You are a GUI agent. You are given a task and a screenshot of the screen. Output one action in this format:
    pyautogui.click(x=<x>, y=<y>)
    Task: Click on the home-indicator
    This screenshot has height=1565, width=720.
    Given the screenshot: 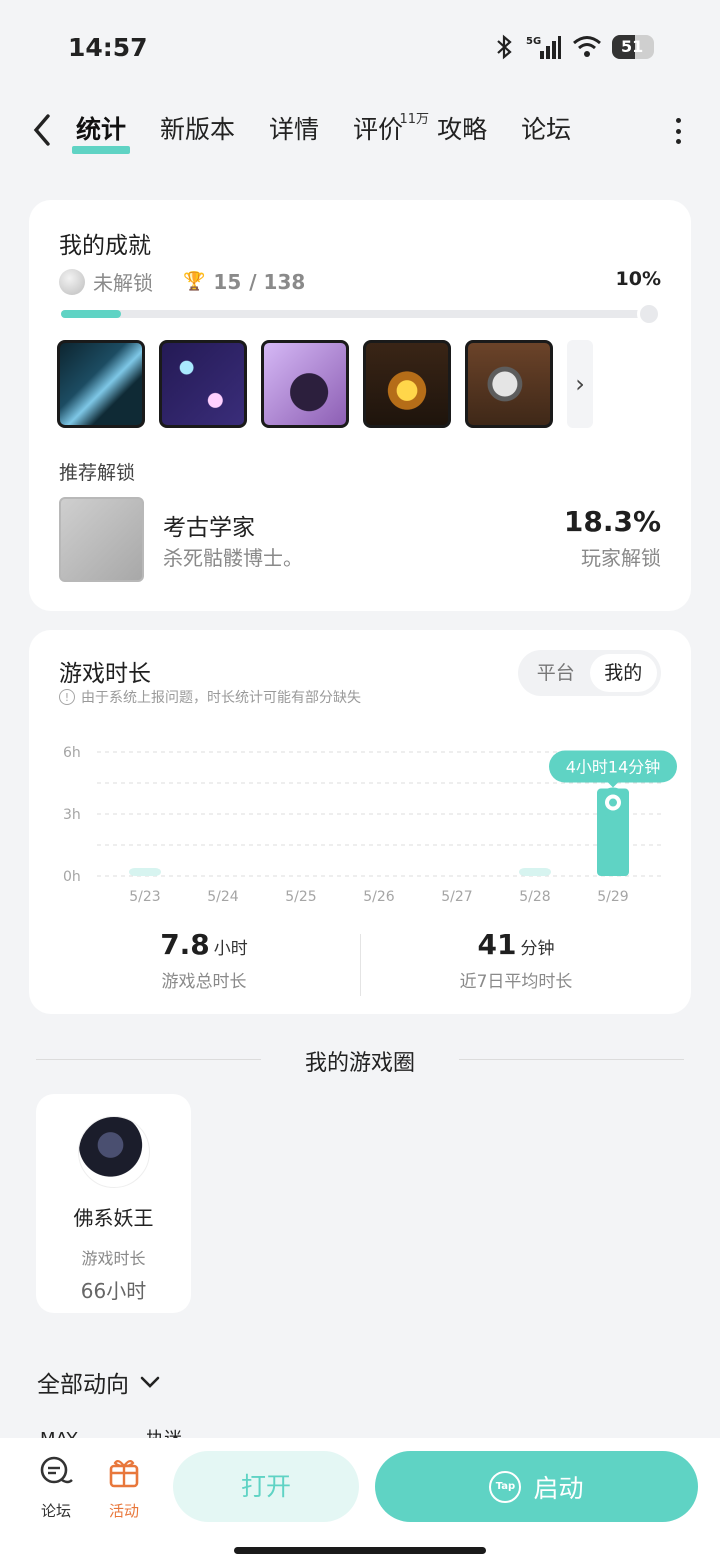 What is the action you would take?
    pyautogui.click(x=360, y=1550)
    